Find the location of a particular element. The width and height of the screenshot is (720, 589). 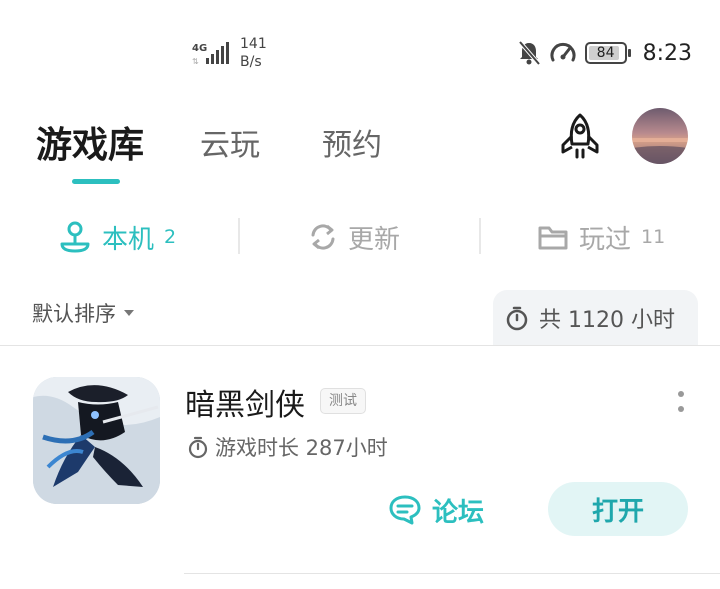

battery-icon: 84 is located at coordinates (605, 53).